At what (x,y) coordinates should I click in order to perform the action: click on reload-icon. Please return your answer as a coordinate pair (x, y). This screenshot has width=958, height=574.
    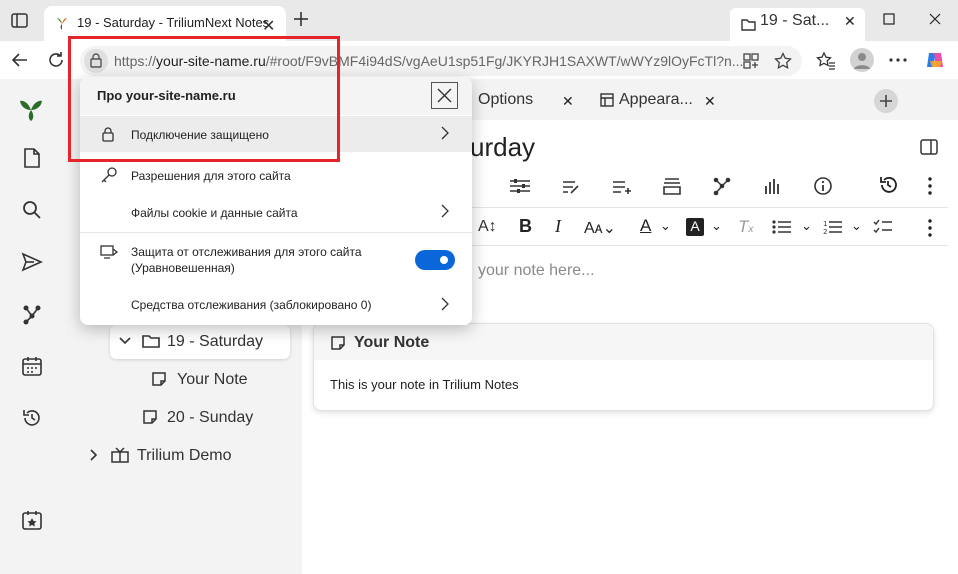
    Looking at the image, I should click on (56, 60).